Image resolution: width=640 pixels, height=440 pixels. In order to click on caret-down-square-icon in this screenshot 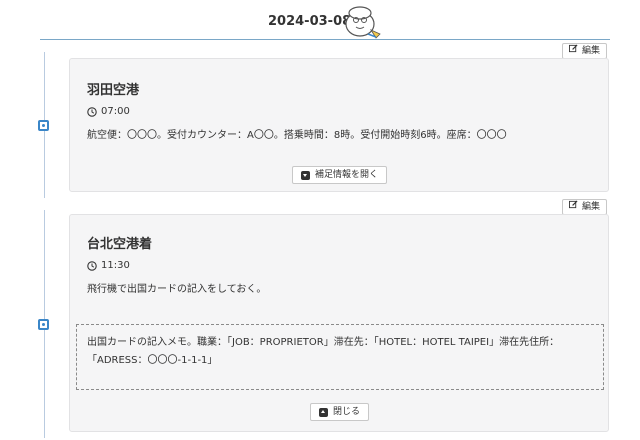, I will do `click(305, 175)`.